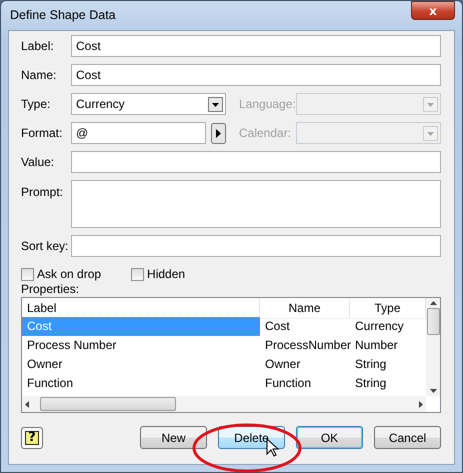  What do you see at coordinates (148, 104) in the screenshot?
I see `type-dropdown: Currency` at bounding box center [148, 104].